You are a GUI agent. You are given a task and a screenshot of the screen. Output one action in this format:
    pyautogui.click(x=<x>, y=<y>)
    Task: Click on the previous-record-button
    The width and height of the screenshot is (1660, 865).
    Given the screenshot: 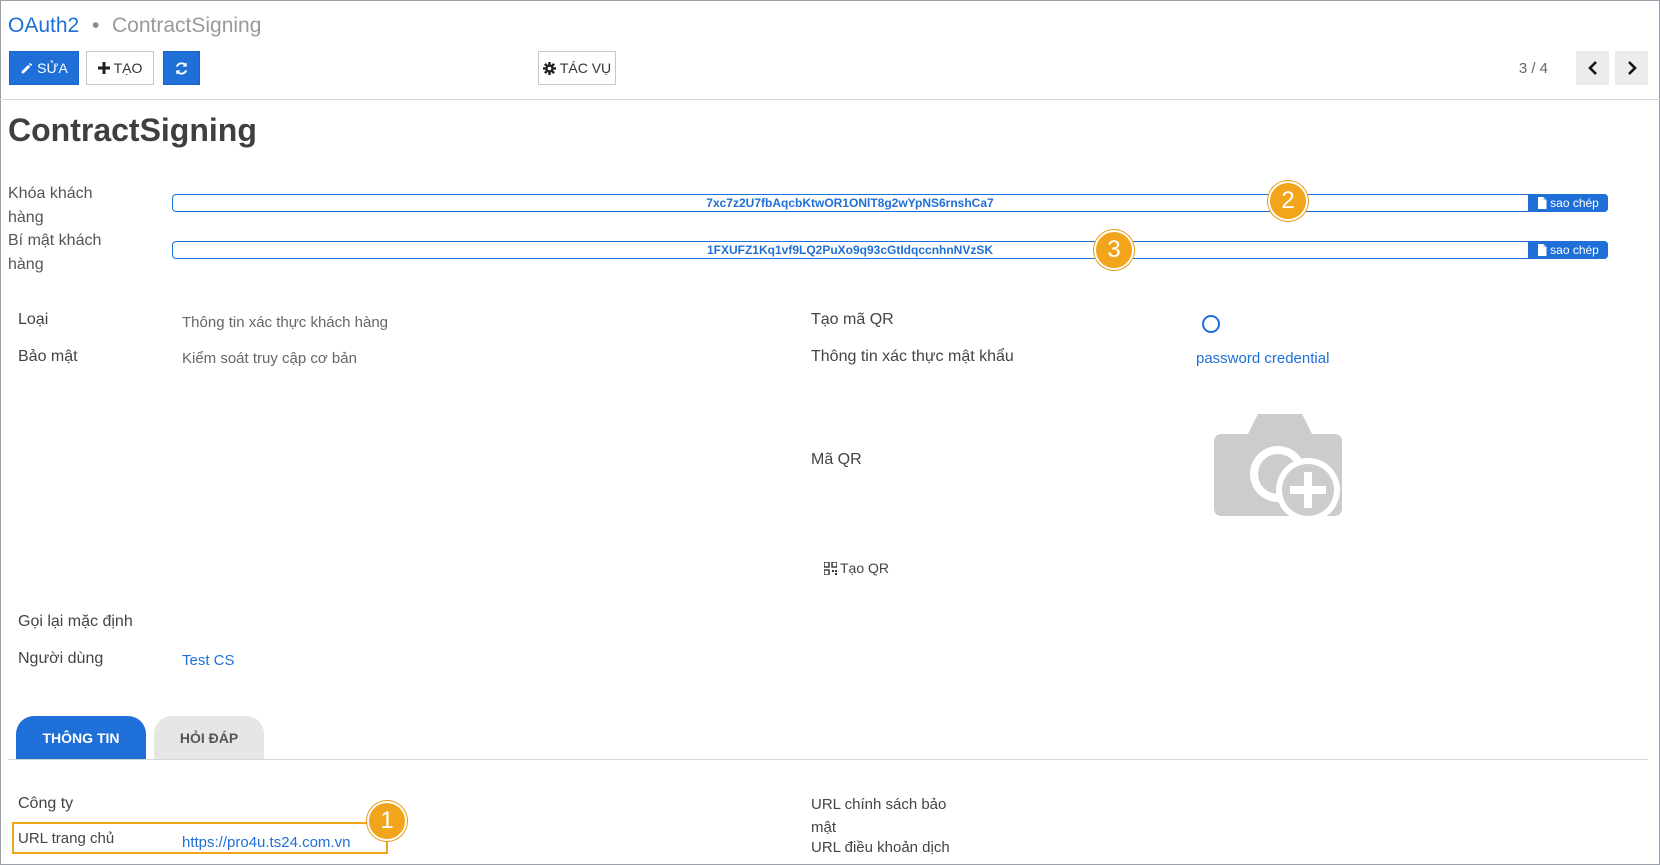 What is the action you would take?
    pyautogui.click(x=1592, y=68)
    